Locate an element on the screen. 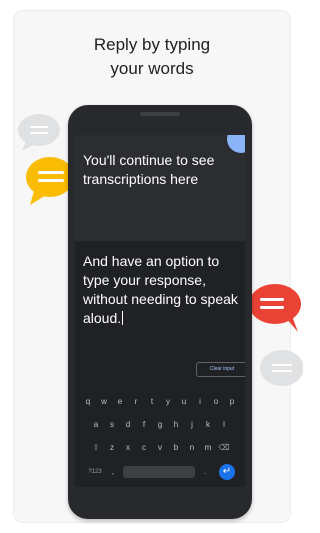 The height and width of the screenshot is (533, 320). key-u: u is located at coordinates (184, 402).